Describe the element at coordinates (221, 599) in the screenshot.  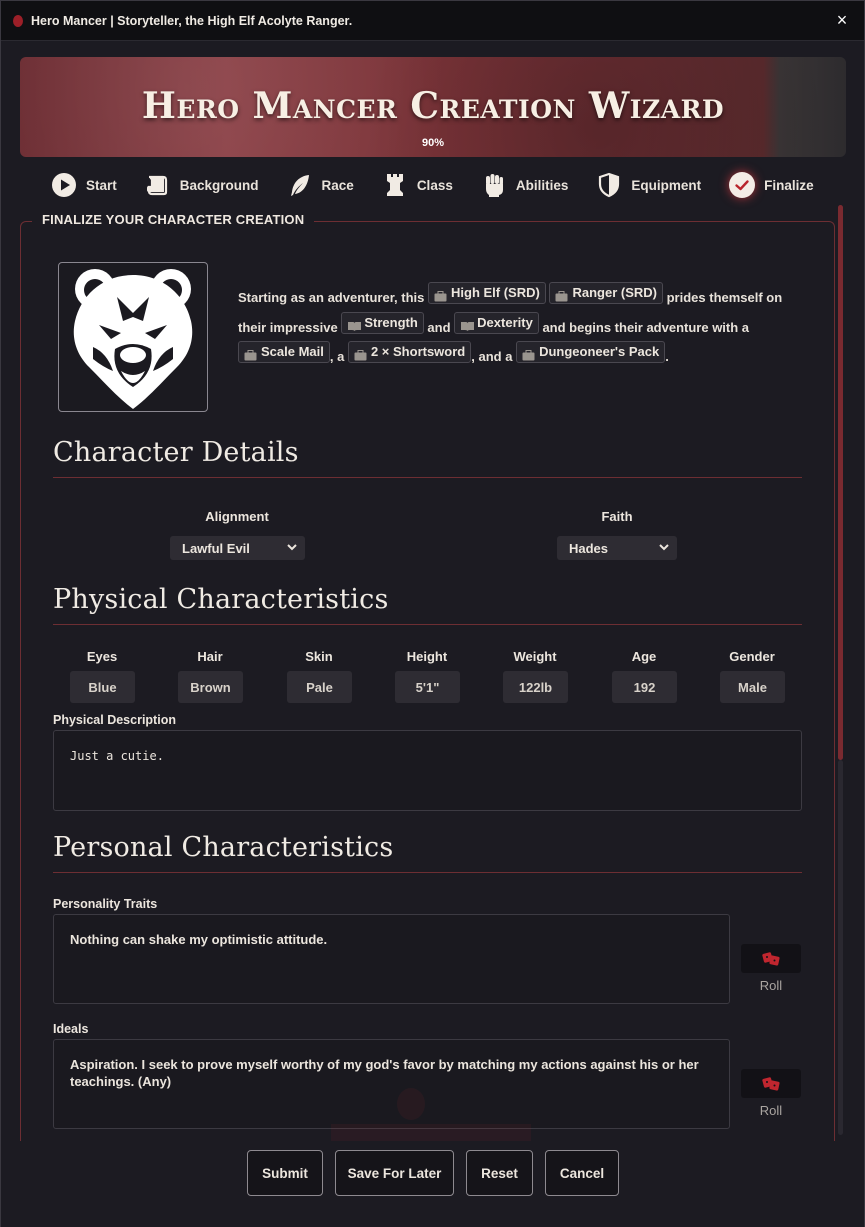
I see `physical-characteristics-heading: Physical Characteristics` at that location.